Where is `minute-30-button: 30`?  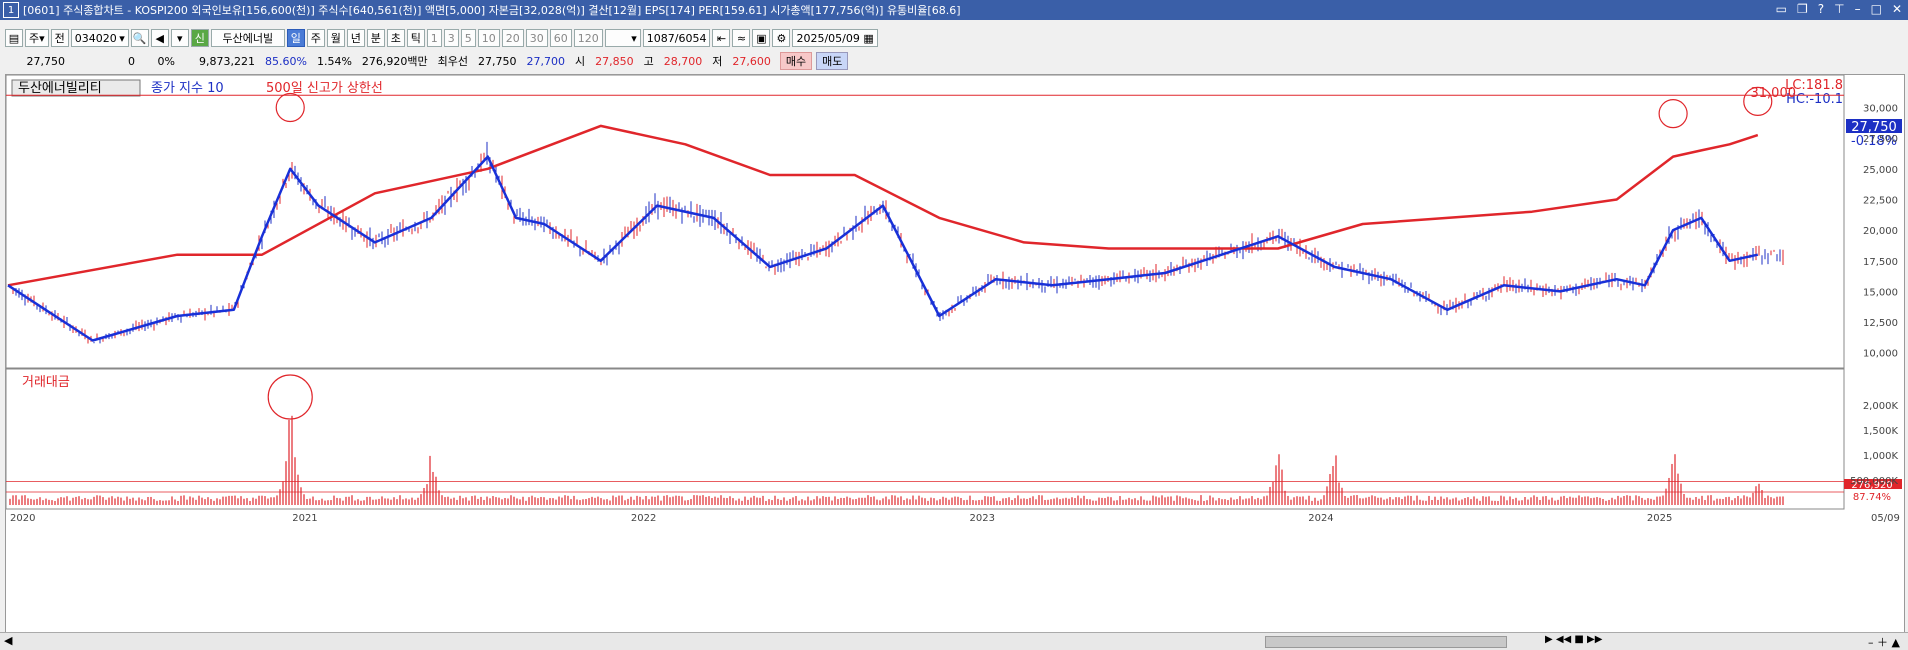 minute-30-button: 30 is located at coordinates (536, 38).